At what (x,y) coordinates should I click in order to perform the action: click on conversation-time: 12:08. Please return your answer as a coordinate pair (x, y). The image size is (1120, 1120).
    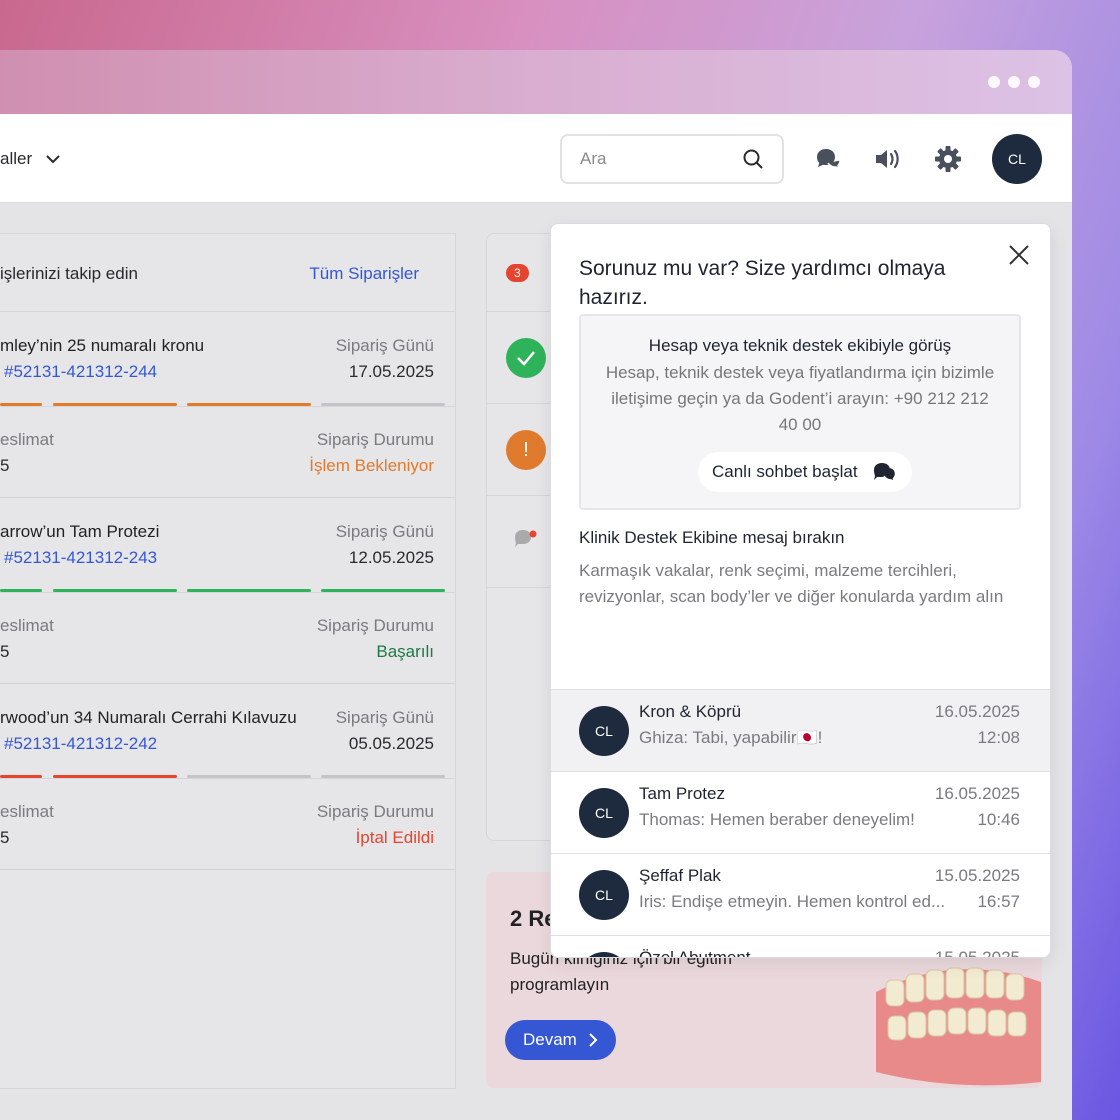
    Looking at the image, I should click on (998, 737).